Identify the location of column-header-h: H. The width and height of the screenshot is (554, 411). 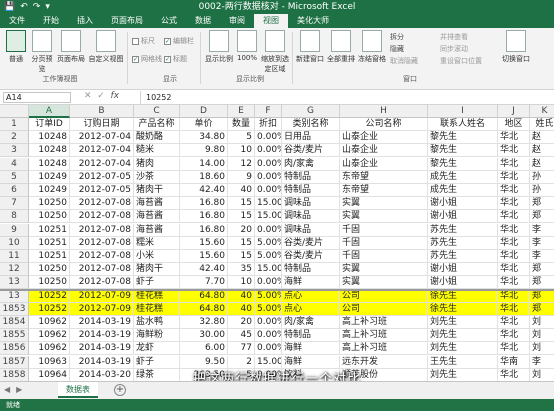
(384, 111).